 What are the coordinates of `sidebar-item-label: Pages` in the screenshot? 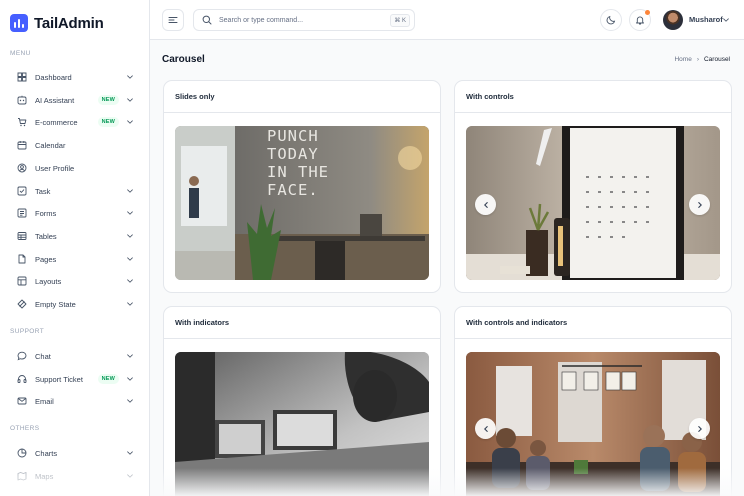 It's located at (46, 259).